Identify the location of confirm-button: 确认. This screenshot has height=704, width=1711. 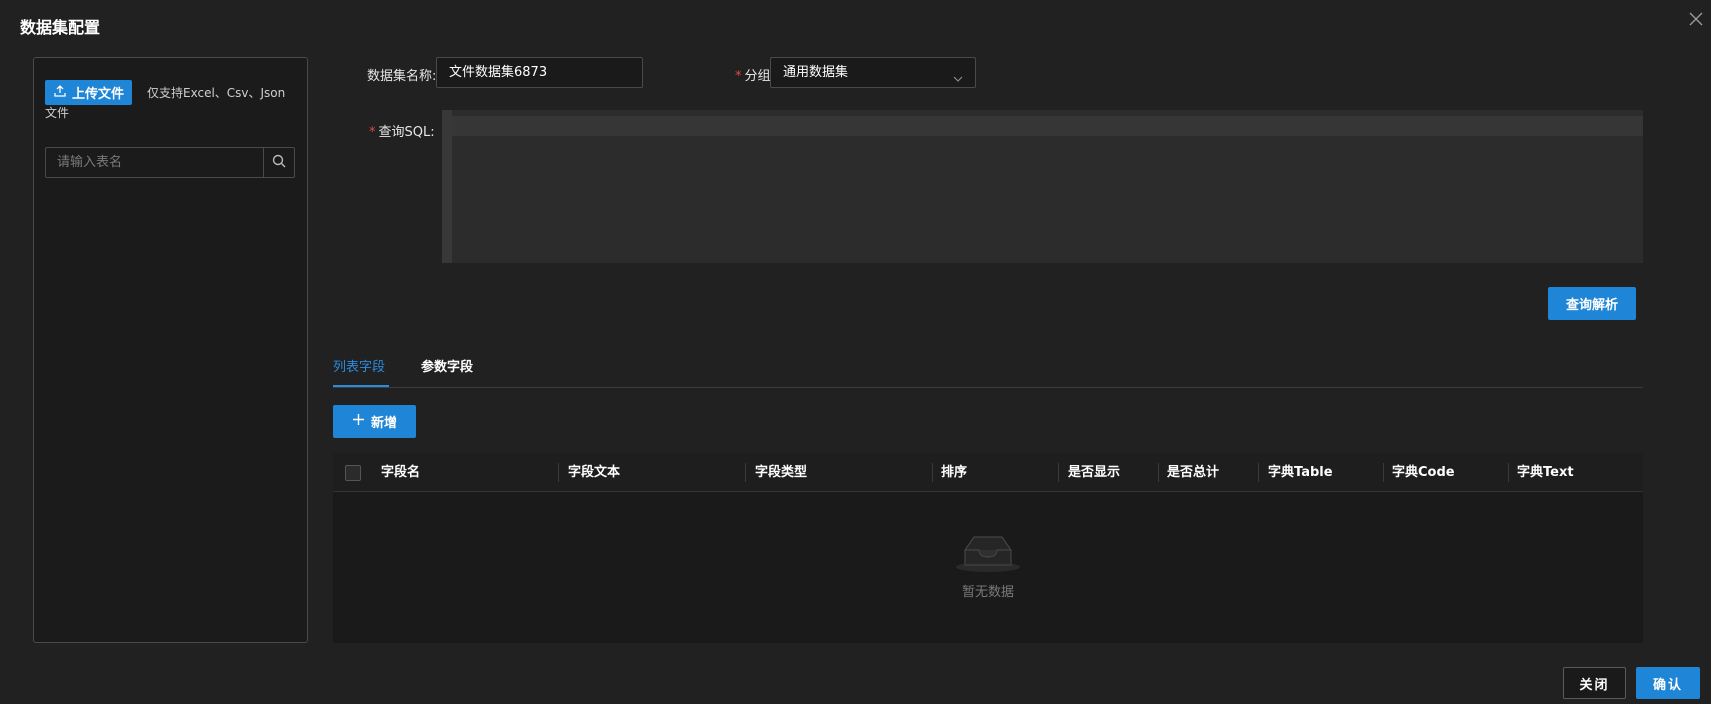
(1668, 683).